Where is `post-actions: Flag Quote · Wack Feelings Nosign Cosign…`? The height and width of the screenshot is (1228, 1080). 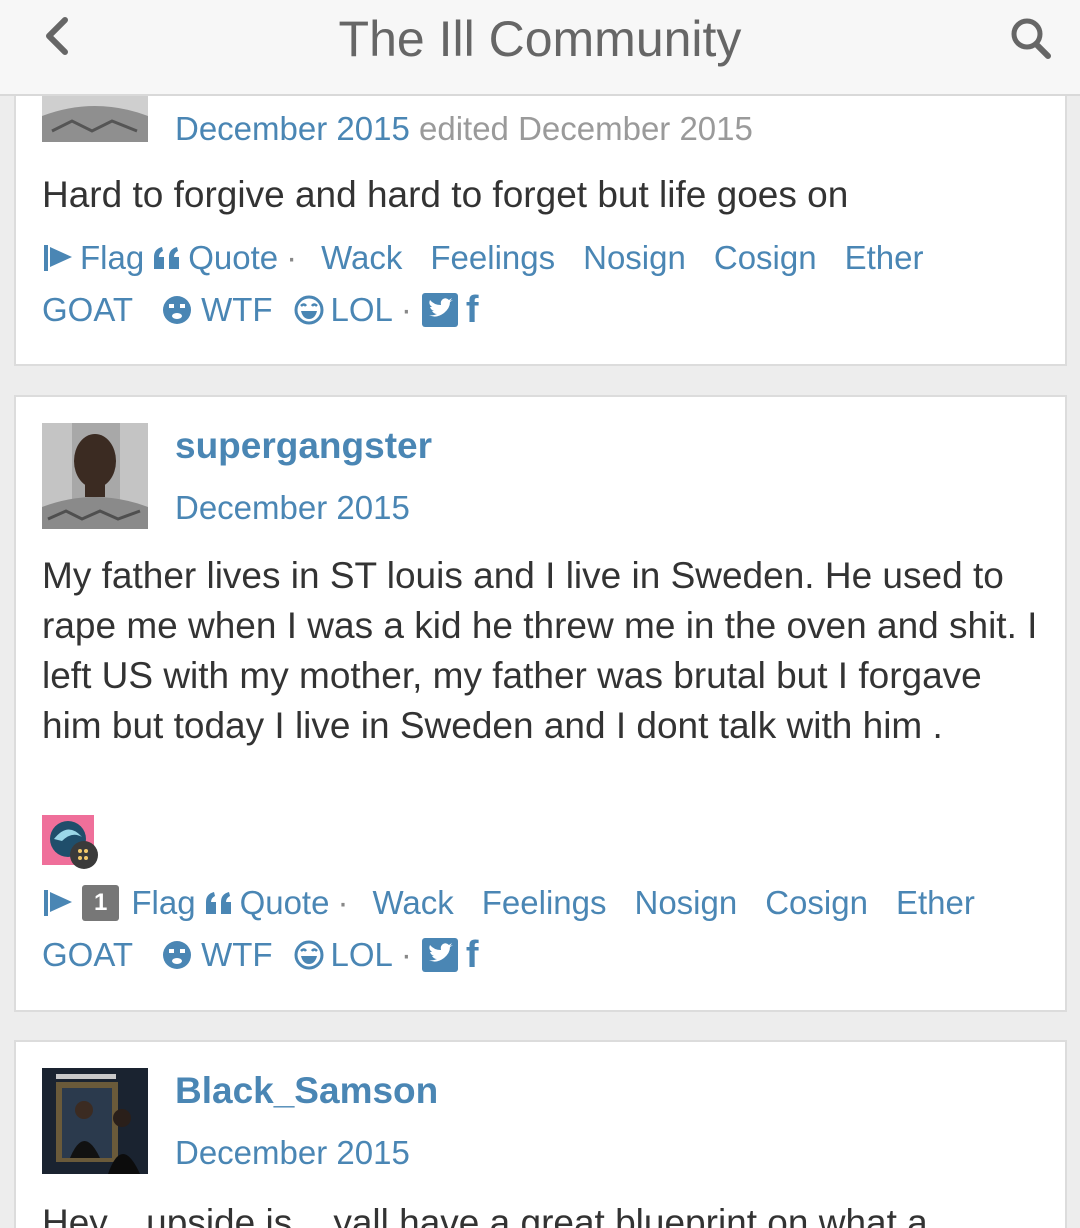
post-actions: Flag Quote · Wack Feelings Nosign Cosign… is located at coordinates (542, 284).